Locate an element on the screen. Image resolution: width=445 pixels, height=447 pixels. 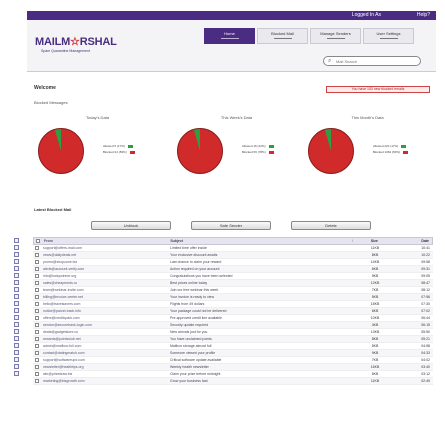
column-subject: Subject is located at coordinates (255, 241).